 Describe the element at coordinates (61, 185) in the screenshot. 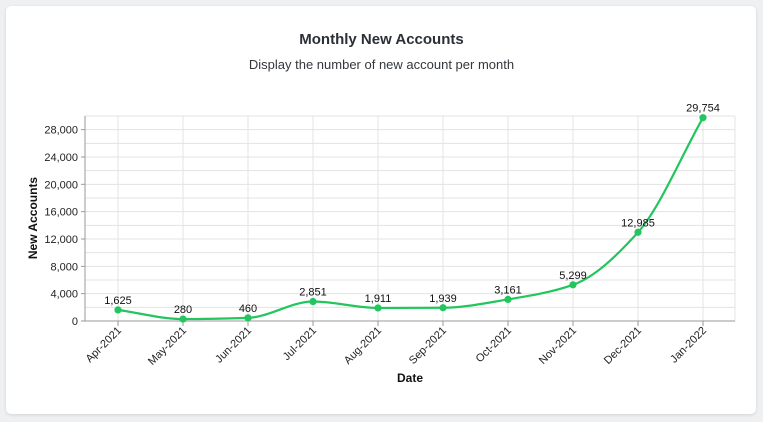

I see `y-tick-label: 20,000` at that location.